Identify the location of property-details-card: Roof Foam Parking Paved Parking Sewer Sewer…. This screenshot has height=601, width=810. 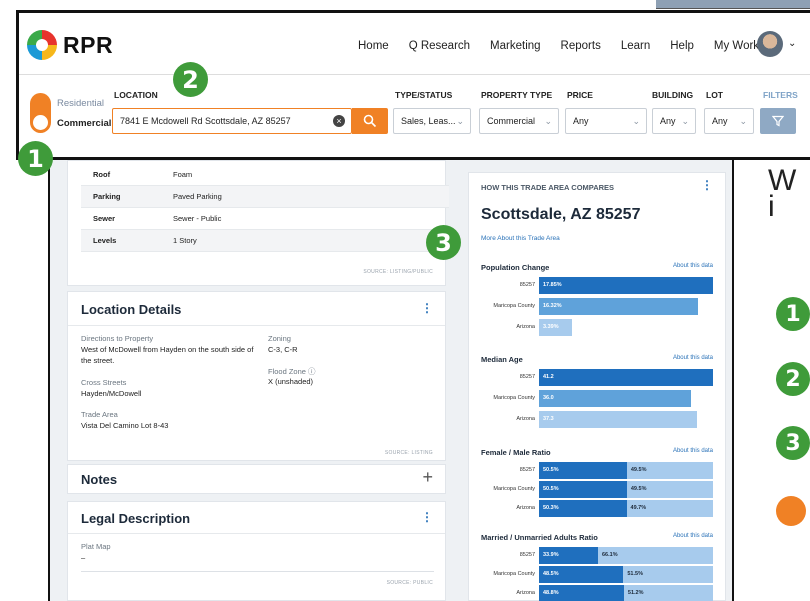
(258, 223).